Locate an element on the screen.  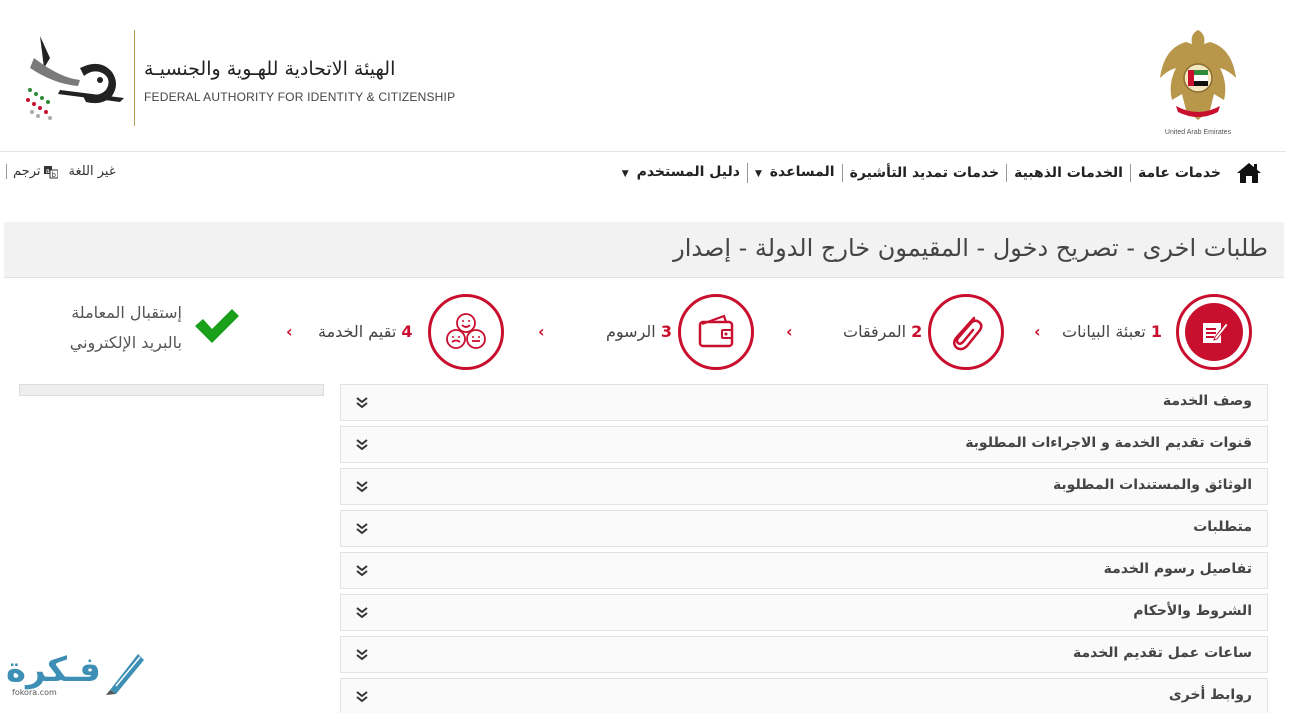
accordion-label: قنوات تقديم الخدمة و الاجراءات المطلوبة is located at coordinates (1108, 443).